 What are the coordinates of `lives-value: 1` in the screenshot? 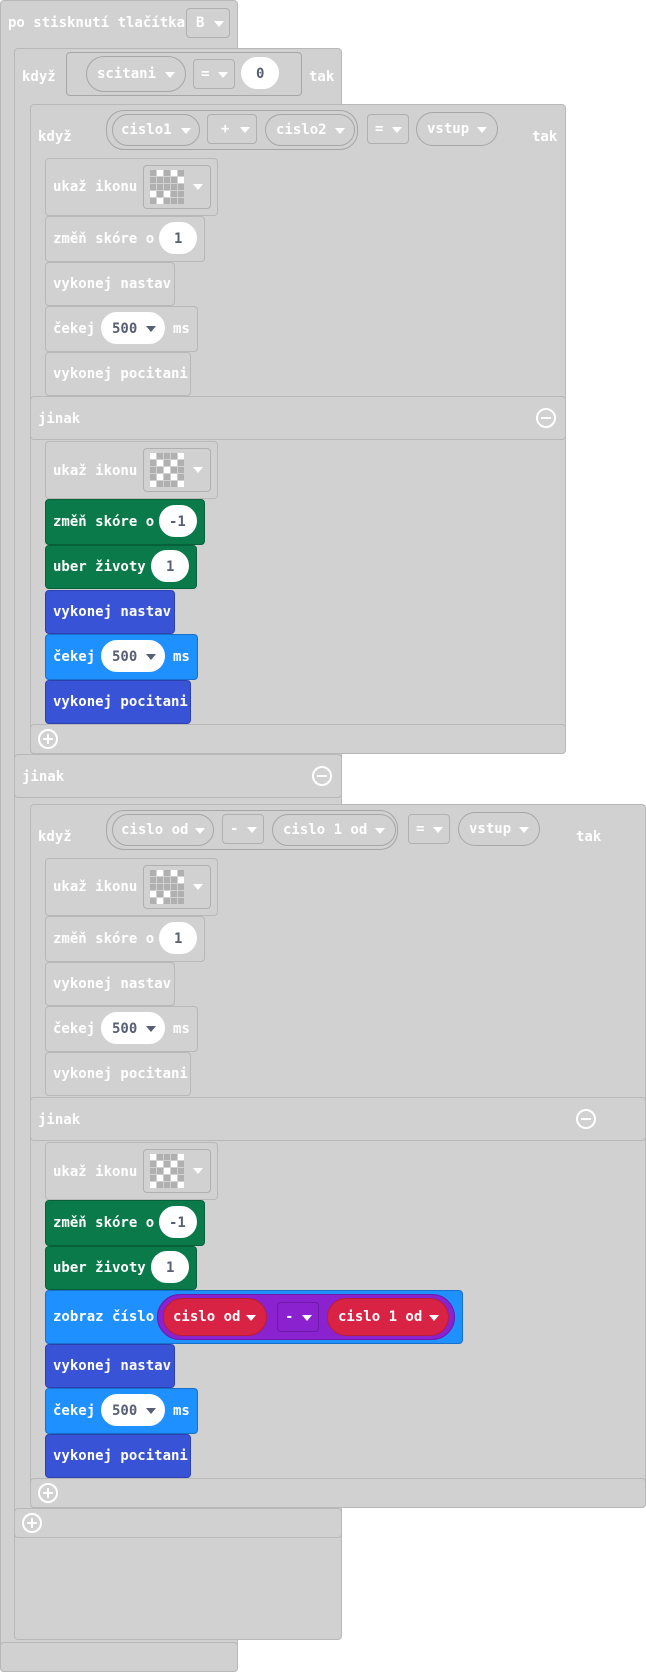 It's located at (170, 567).